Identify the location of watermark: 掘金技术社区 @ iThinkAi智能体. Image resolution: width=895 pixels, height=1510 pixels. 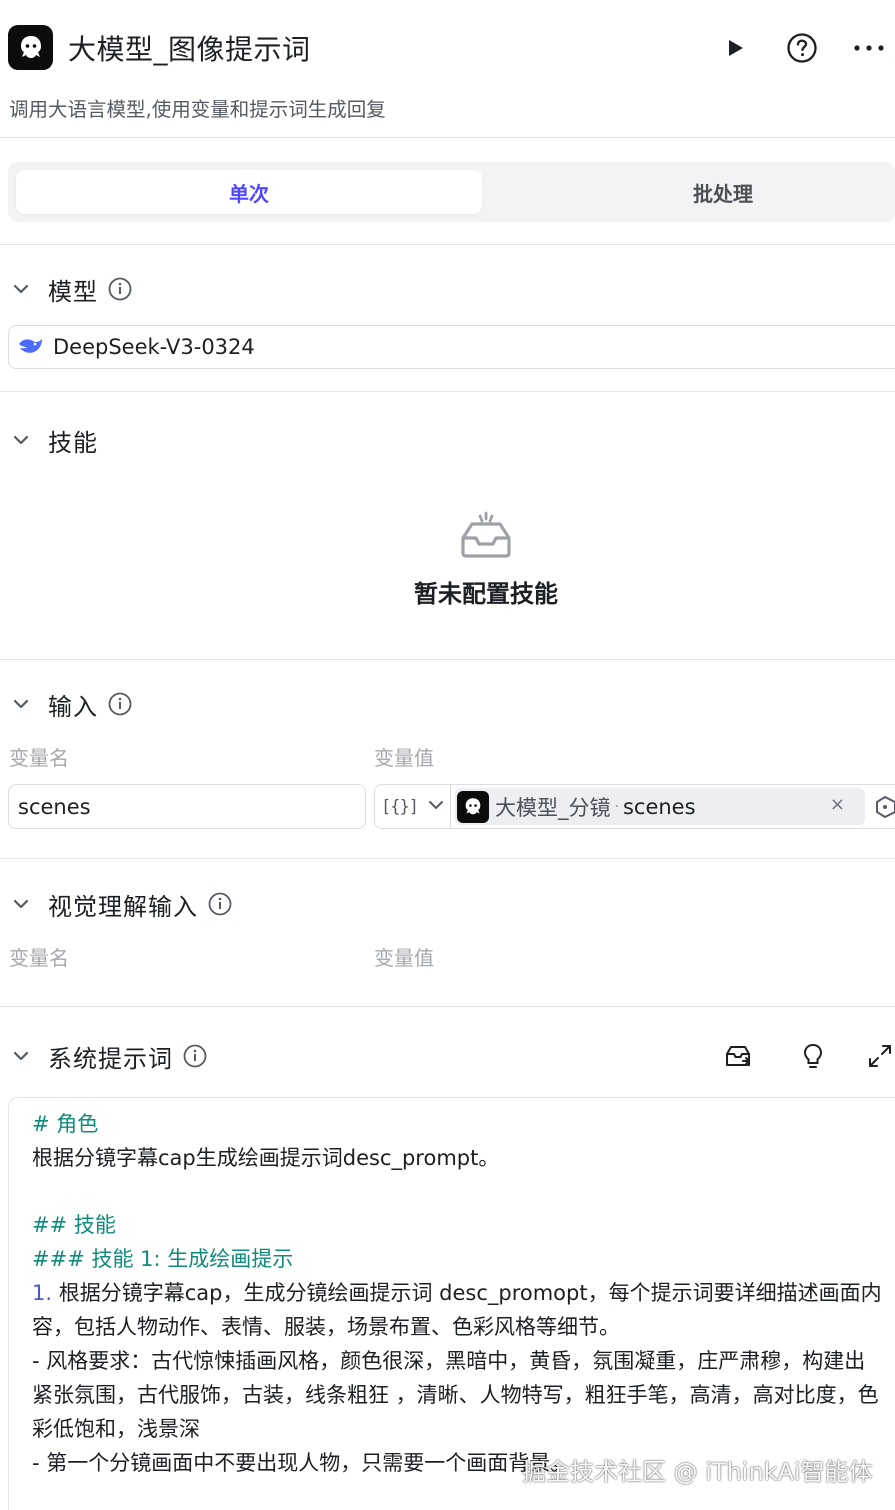
(697, 1472).